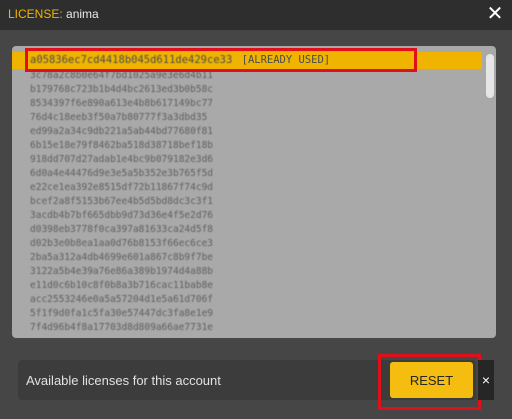 Image resolution: width=512 pixels, height=419 pixels. I want to click on license-row: e11d0c6b10c8f0b8a3b716cac11bab8e, so click(247, 286).